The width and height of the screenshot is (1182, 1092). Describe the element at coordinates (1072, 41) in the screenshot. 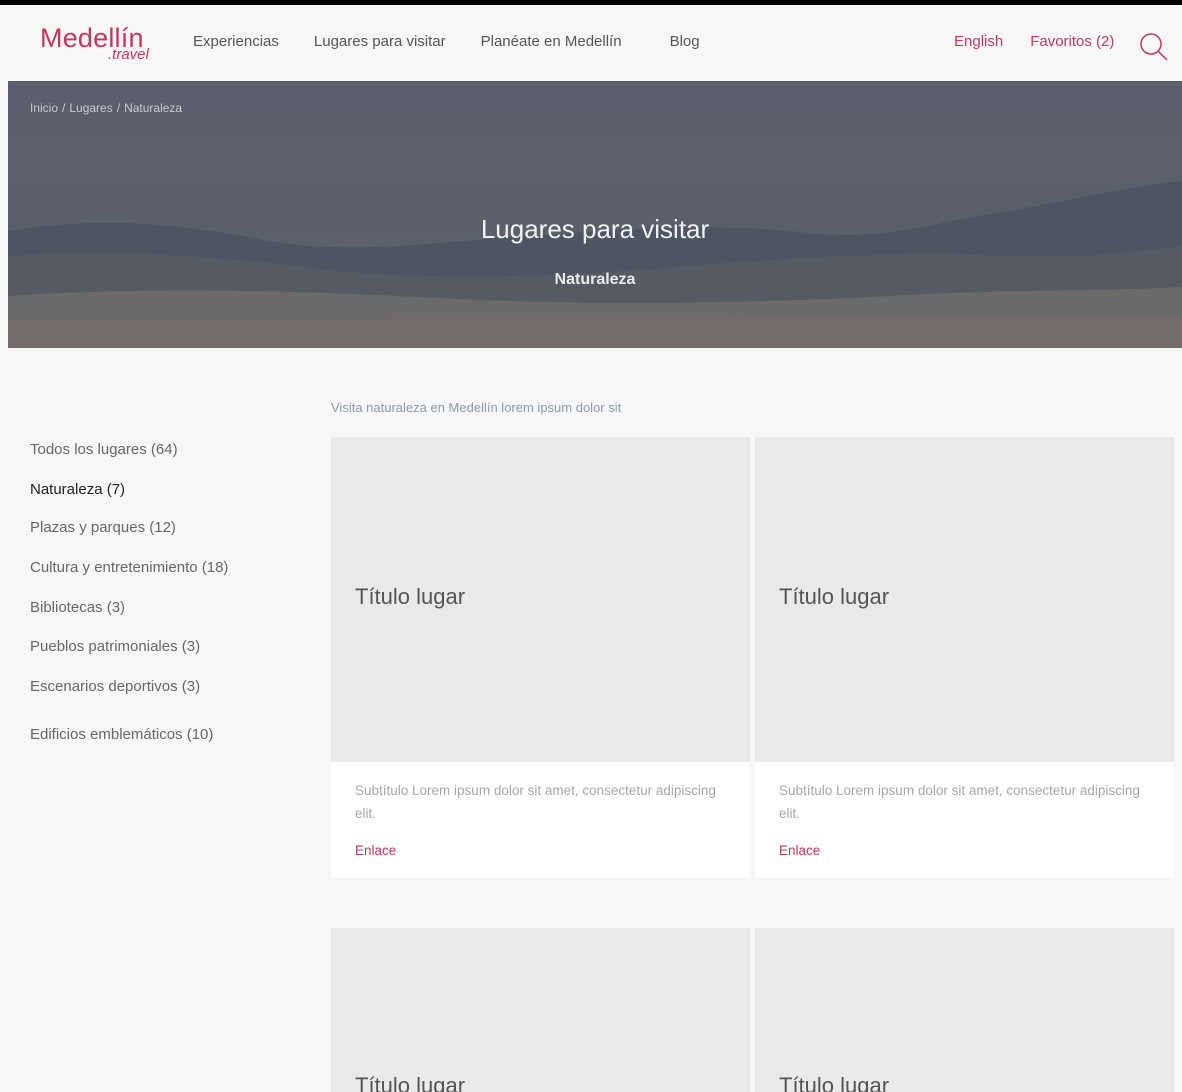

I see `favorites-link: Favoritos (2)` at that location.